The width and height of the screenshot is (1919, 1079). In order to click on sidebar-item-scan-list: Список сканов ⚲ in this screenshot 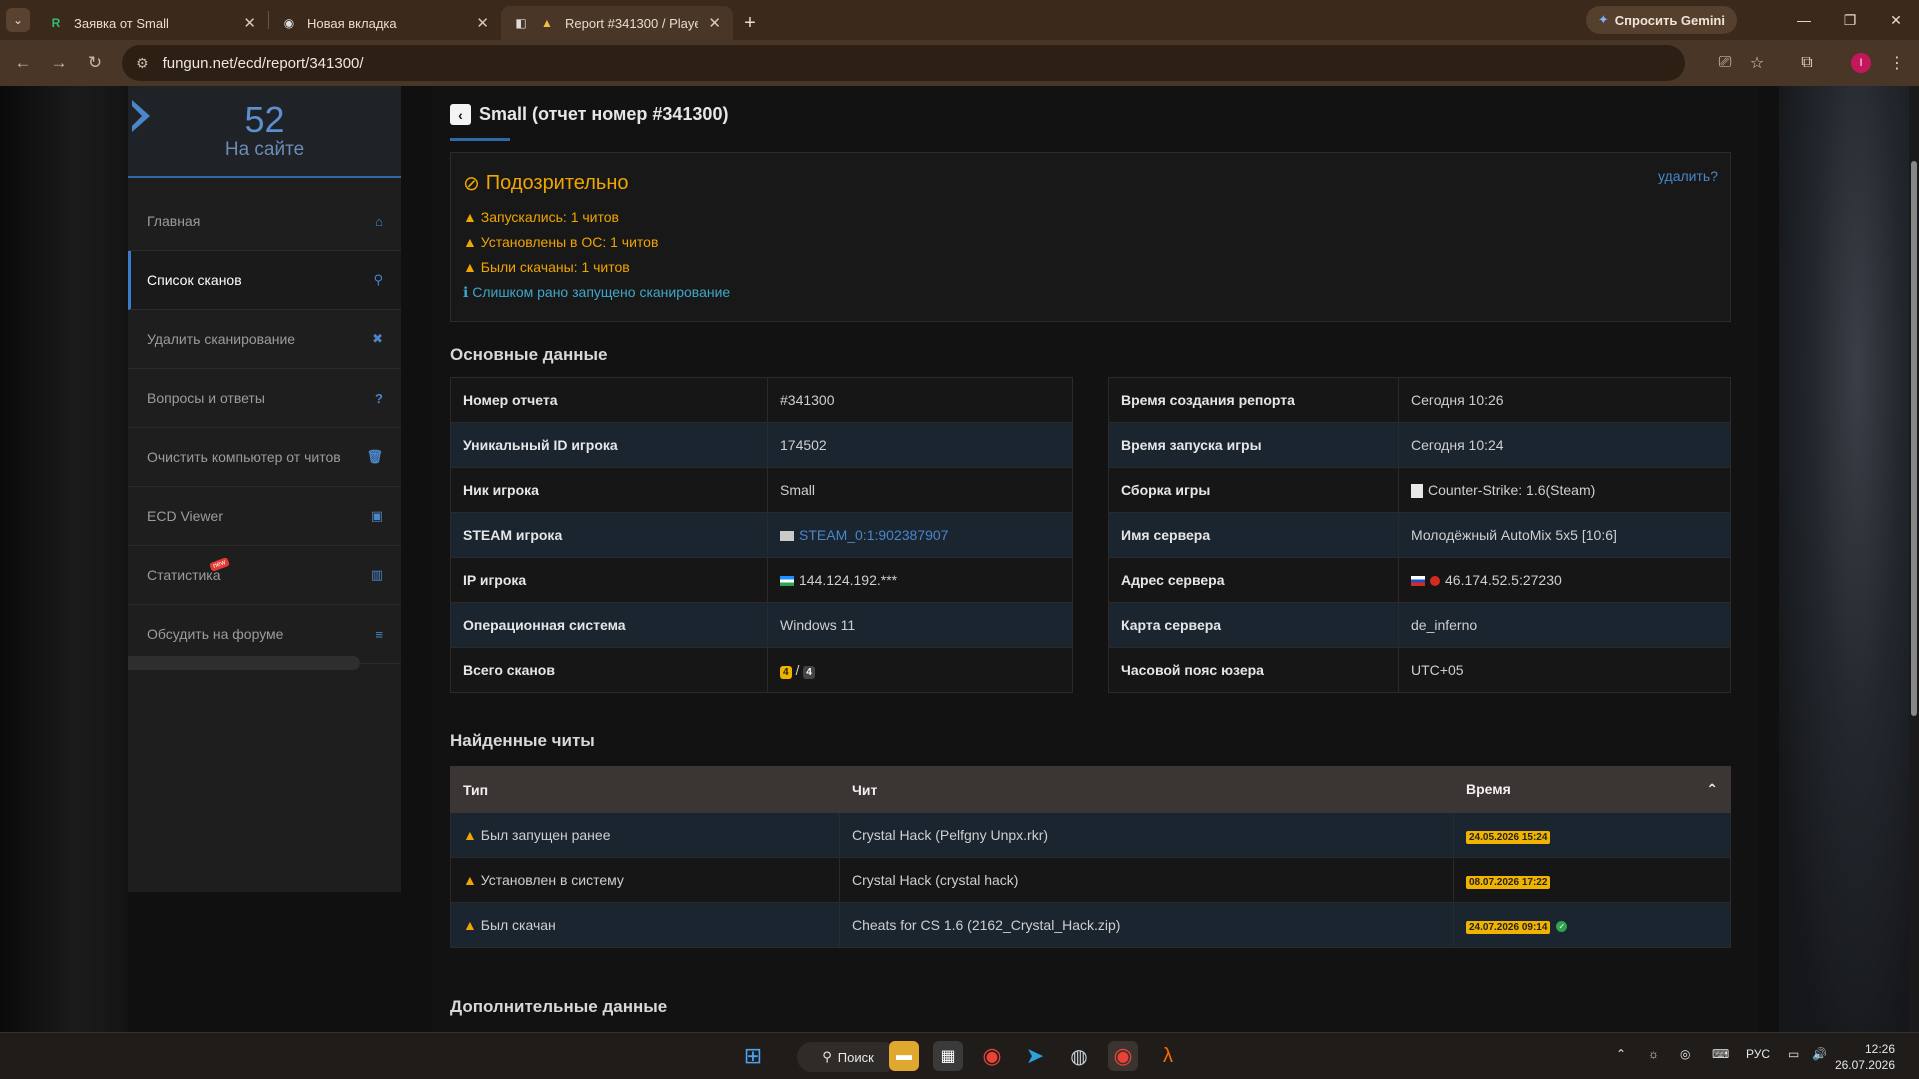, I will do `click(264, 280)`.